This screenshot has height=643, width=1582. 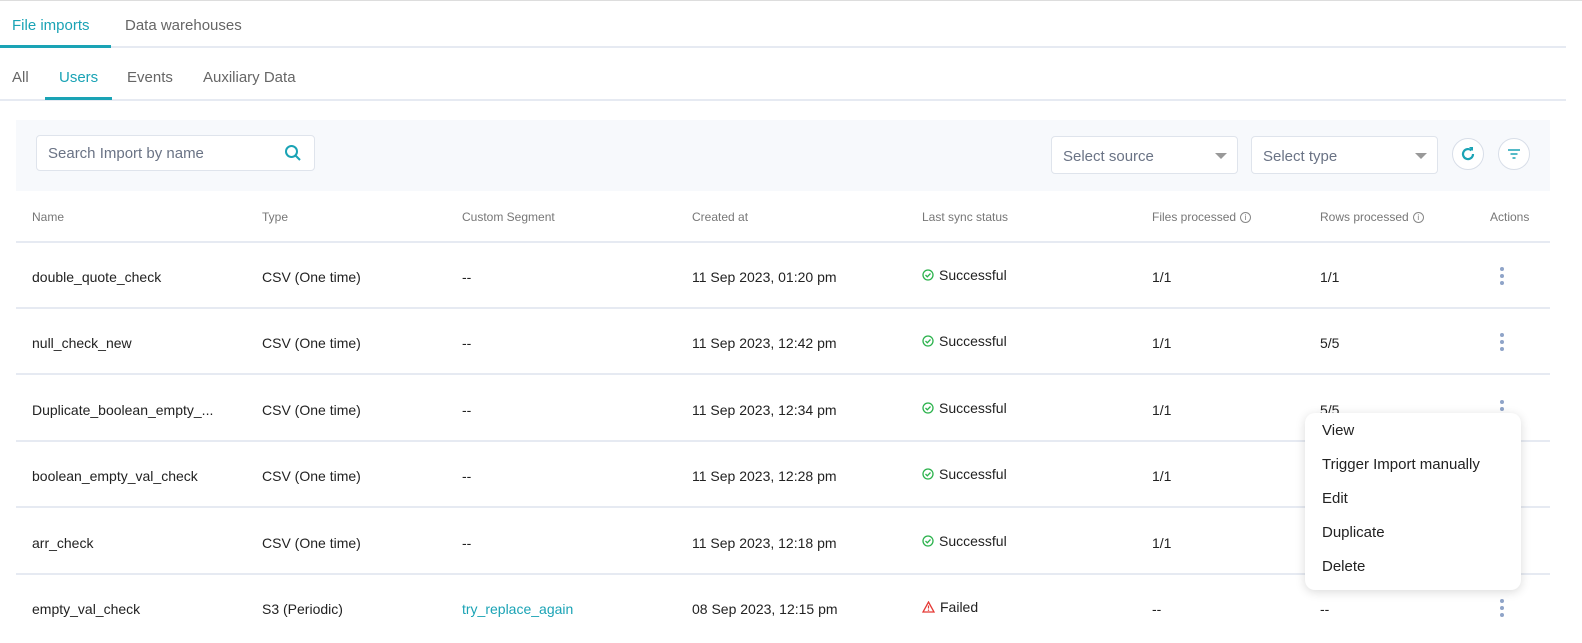 What do you see at coordinates (1344, 155) in the screenshot?
I see `type-select: Select type` at bounding box center [1344, 155].